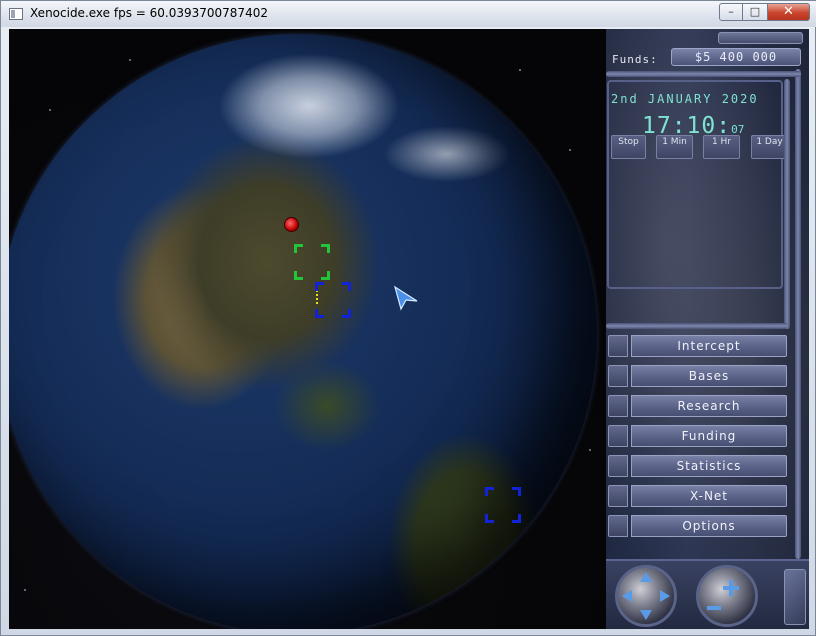  Describe the element at coordinates (736, 57) in the screenshot. I see `funds-value: $5 400 000` at that location.